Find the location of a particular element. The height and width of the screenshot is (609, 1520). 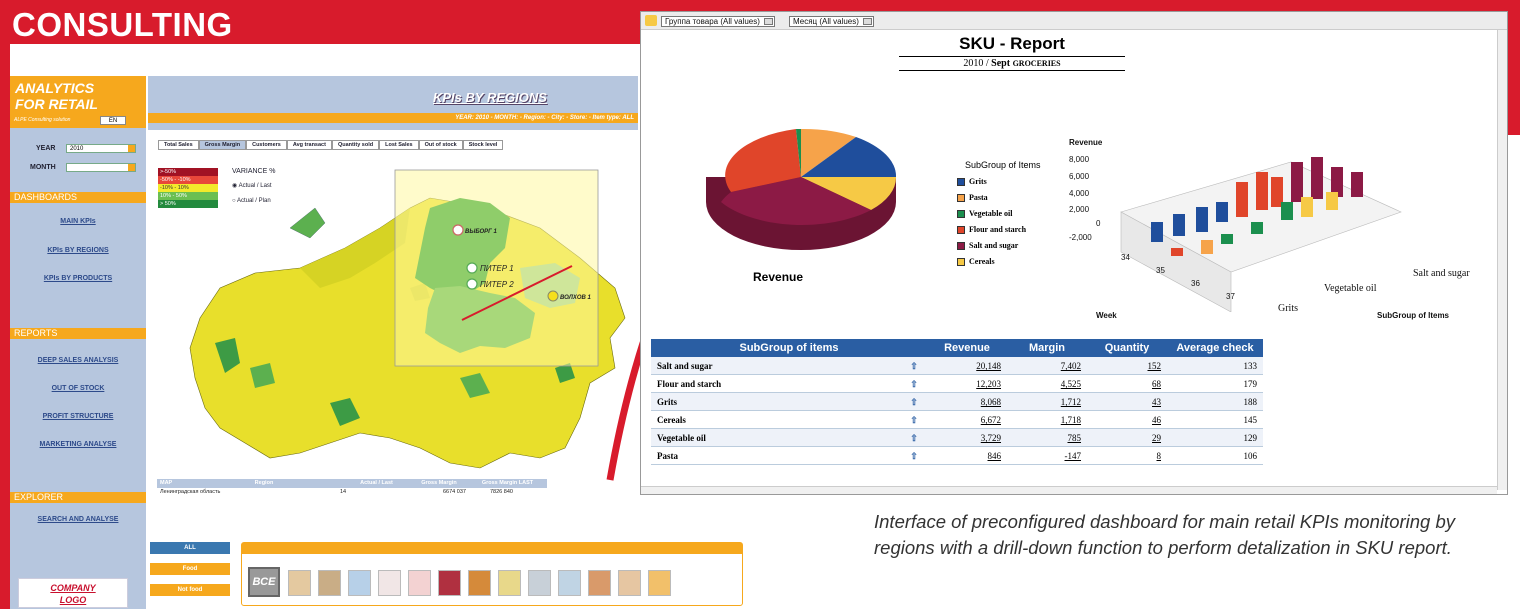

banner-left-edge is located at coordinates (5, 326).